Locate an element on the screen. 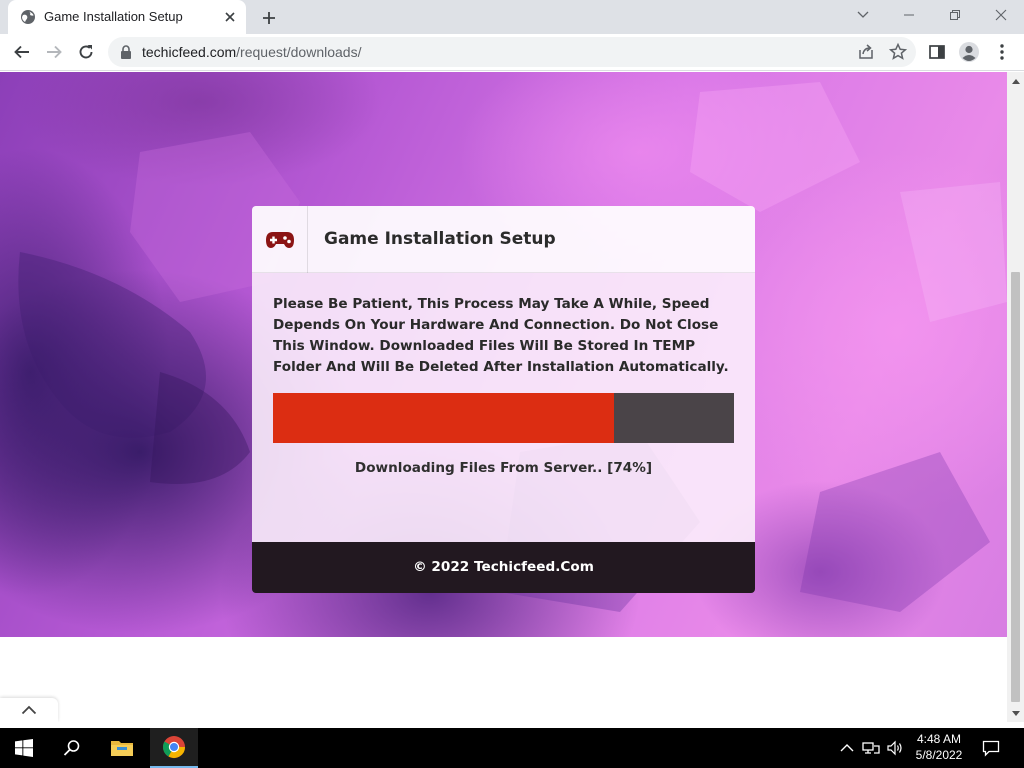  scroll-down-button is located at coordinates (1015, 713).